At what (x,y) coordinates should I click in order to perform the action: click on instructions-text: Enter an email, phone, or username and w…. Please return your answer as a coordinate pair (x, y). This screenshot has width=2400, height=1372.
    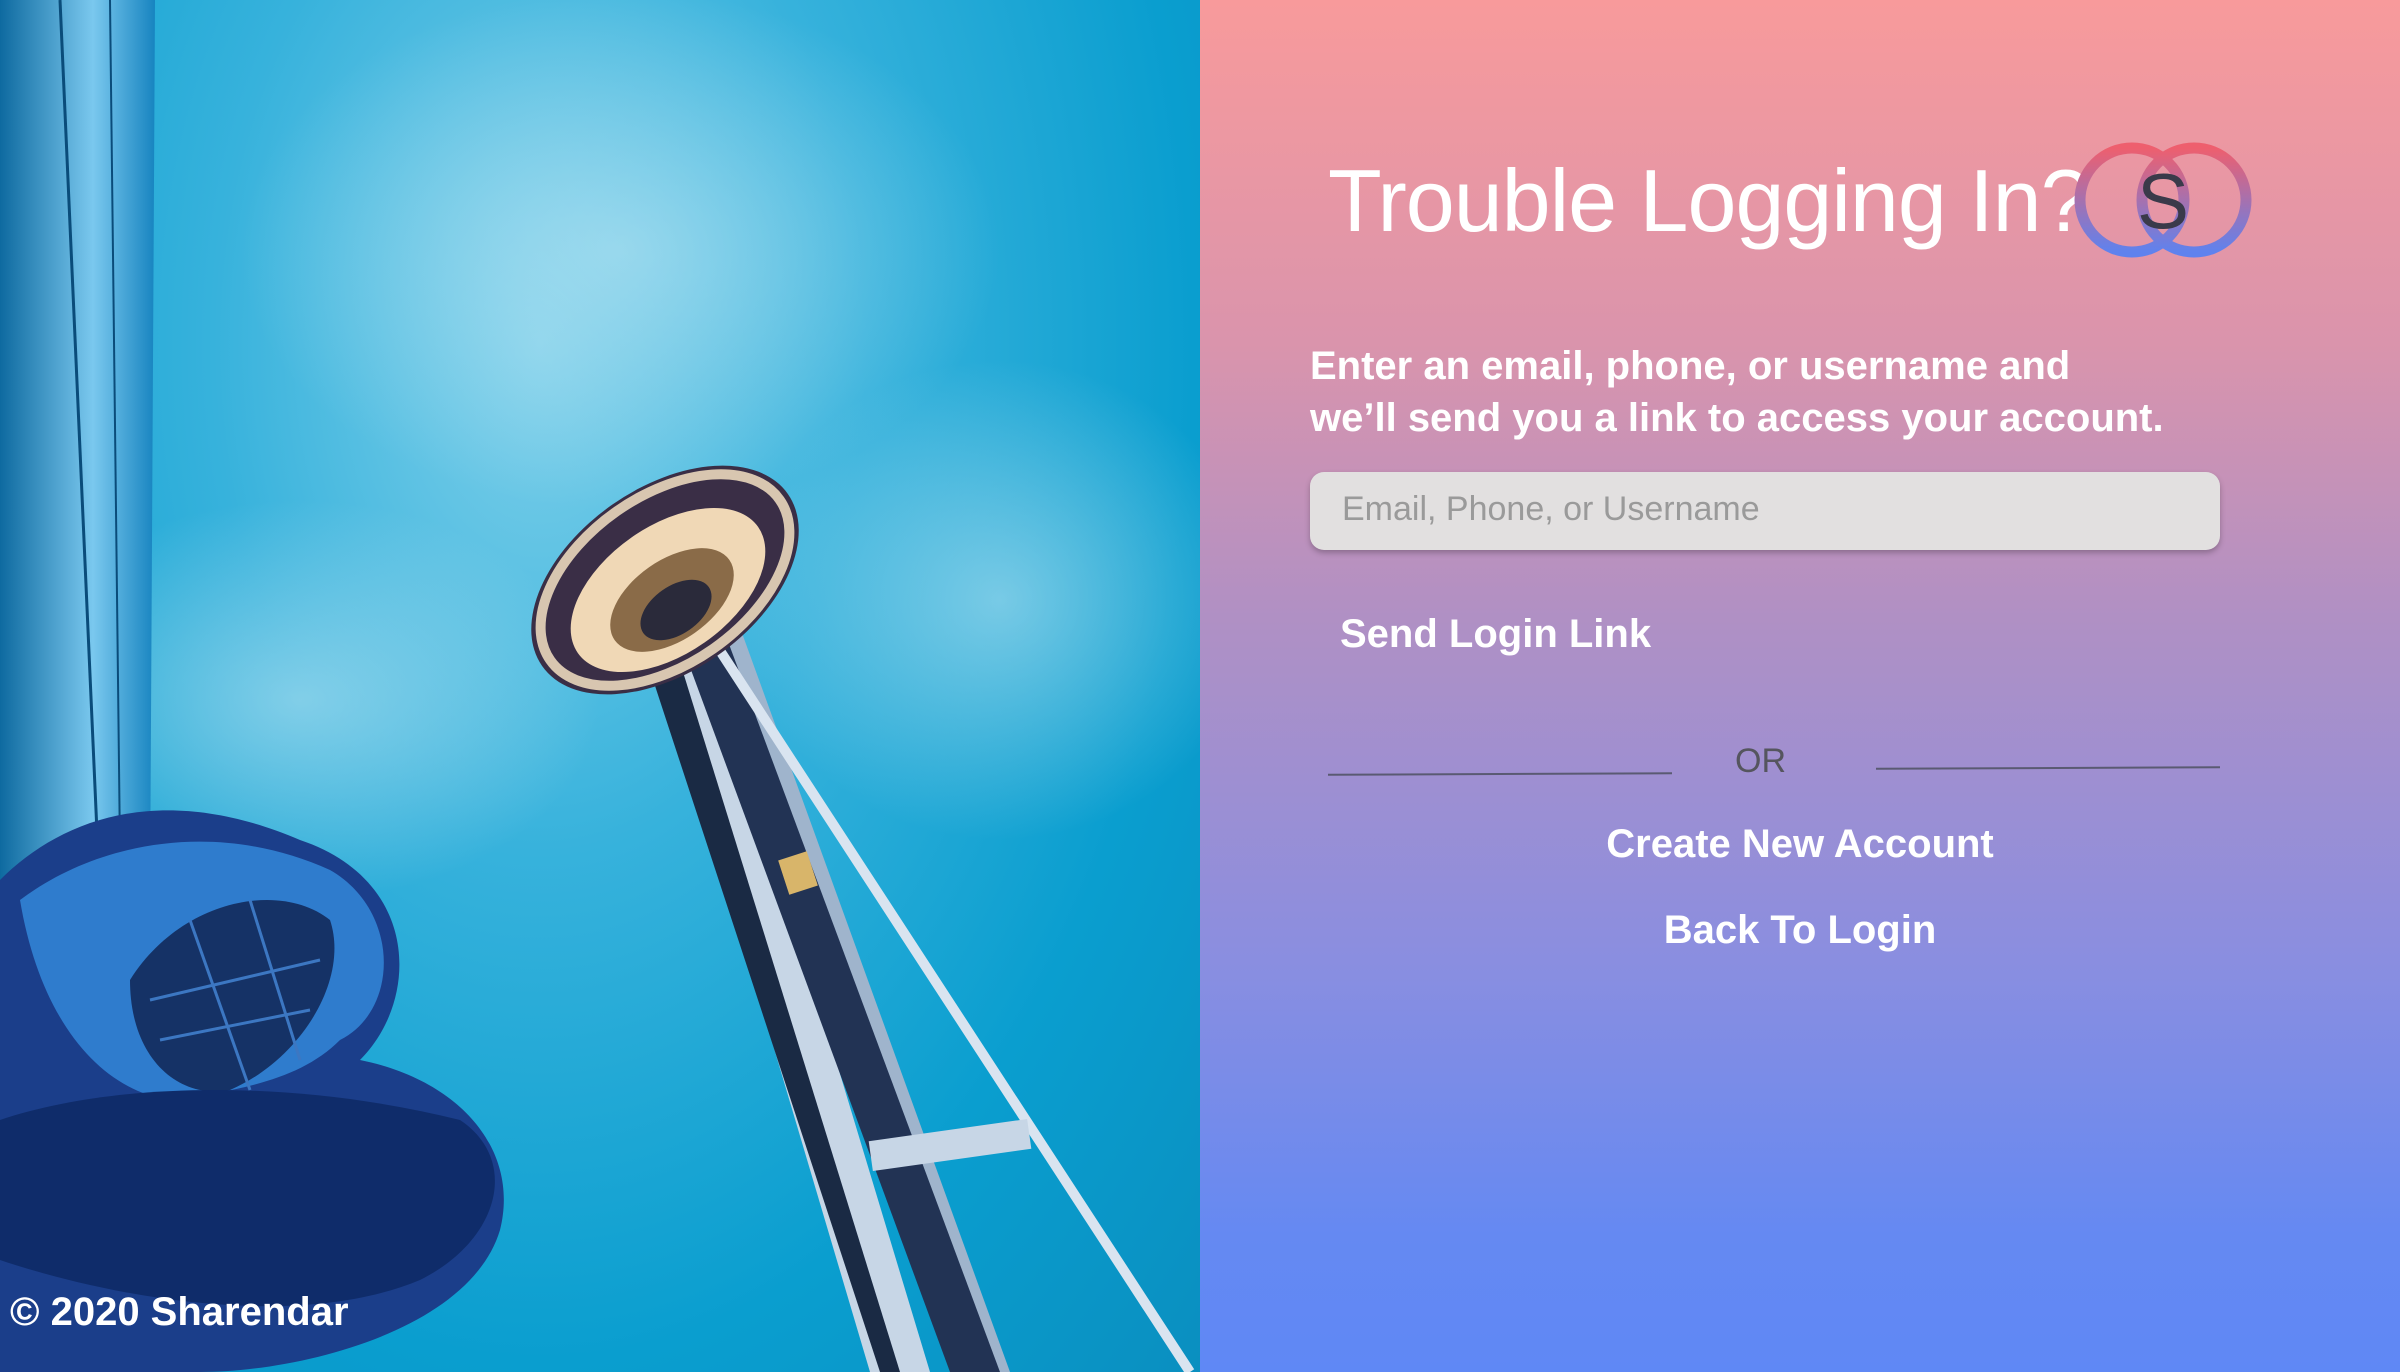
    Looking at the image, I should click on (1810, 392).